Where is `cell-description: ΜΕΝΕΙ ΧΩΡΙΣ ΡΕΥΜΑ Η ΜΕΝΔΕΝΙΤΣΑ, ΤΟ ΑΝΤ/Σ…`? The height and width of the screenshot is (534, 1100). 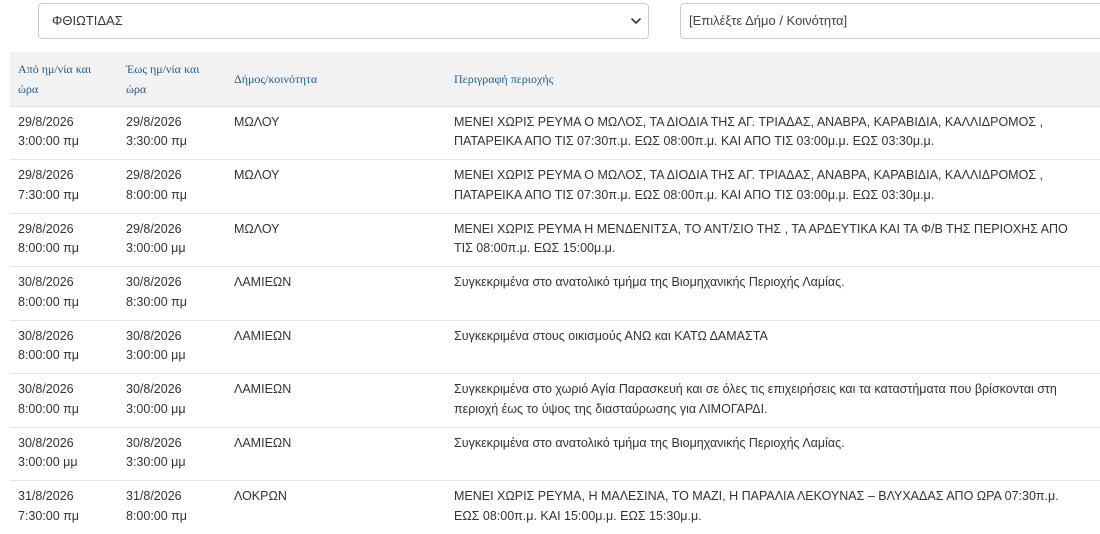
cell-description: ΜΕΝΕΙ ΧΩΡΙΣ ΡΕΥΜΑ Η ΜΕΝΔΕΝΙΤΣΑ, ΤΟ ΑΝΤ/Σ… is located at coordinates (773, 240).